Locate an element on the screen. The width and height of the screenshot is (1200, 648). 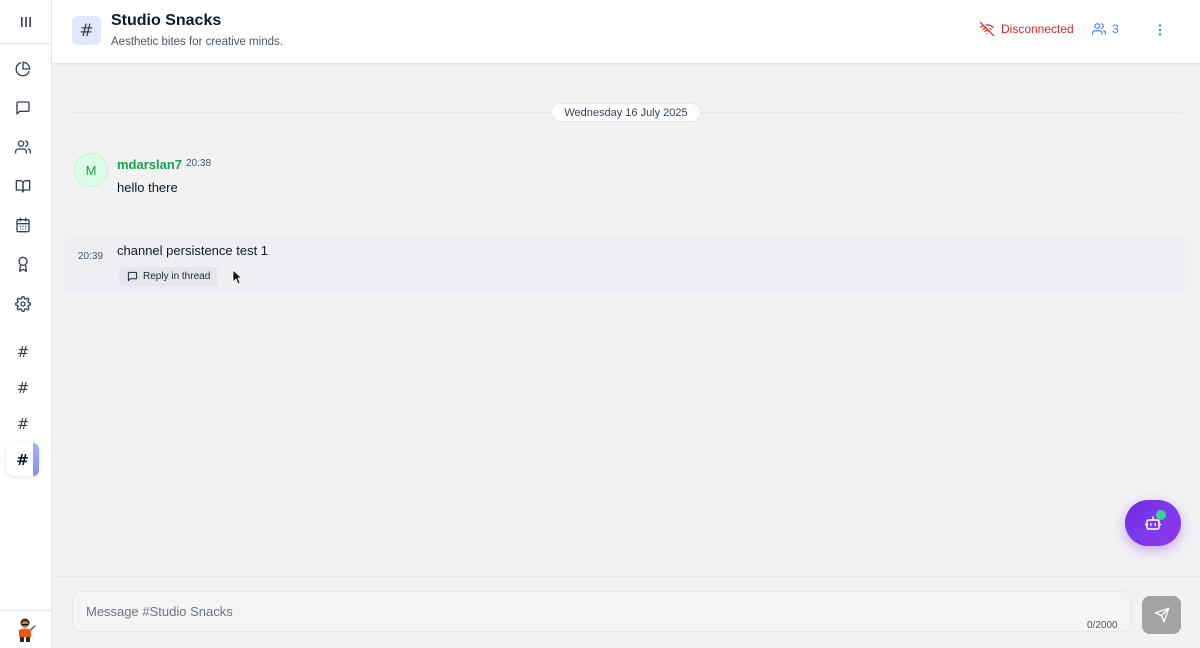
reply-in-thread-button: Reply in thread is located at coordinates (169, 276).